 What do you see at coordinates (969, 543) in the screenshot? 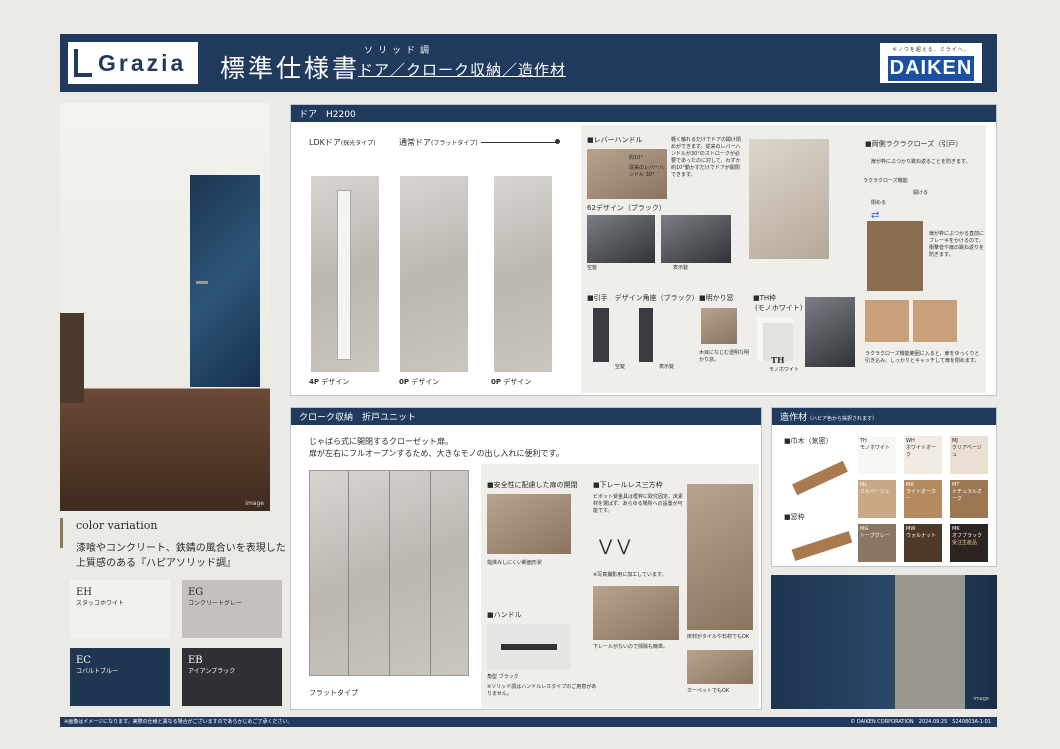
I see `color-mk: MK オフブラック 受注生産品` at bounding box center [969, 543].